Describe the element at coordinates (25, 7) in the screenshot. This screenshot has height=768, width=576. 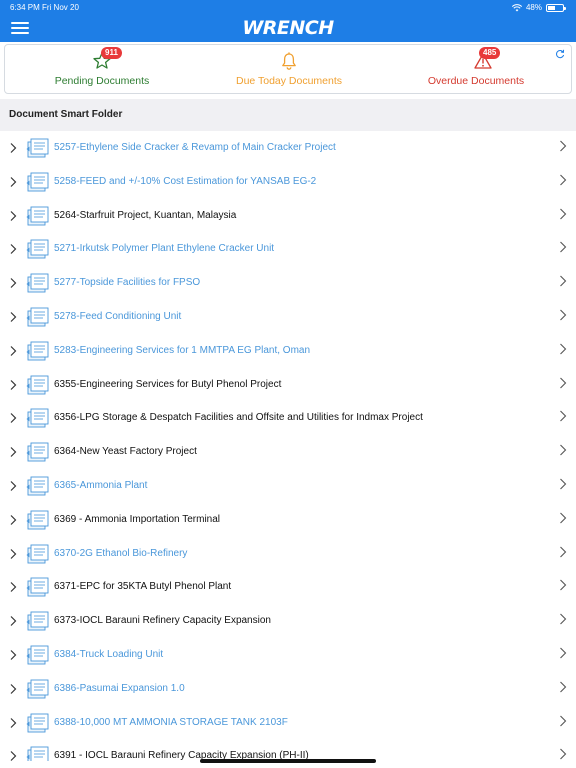
I see `status-time: 6:34 PM` at that location.